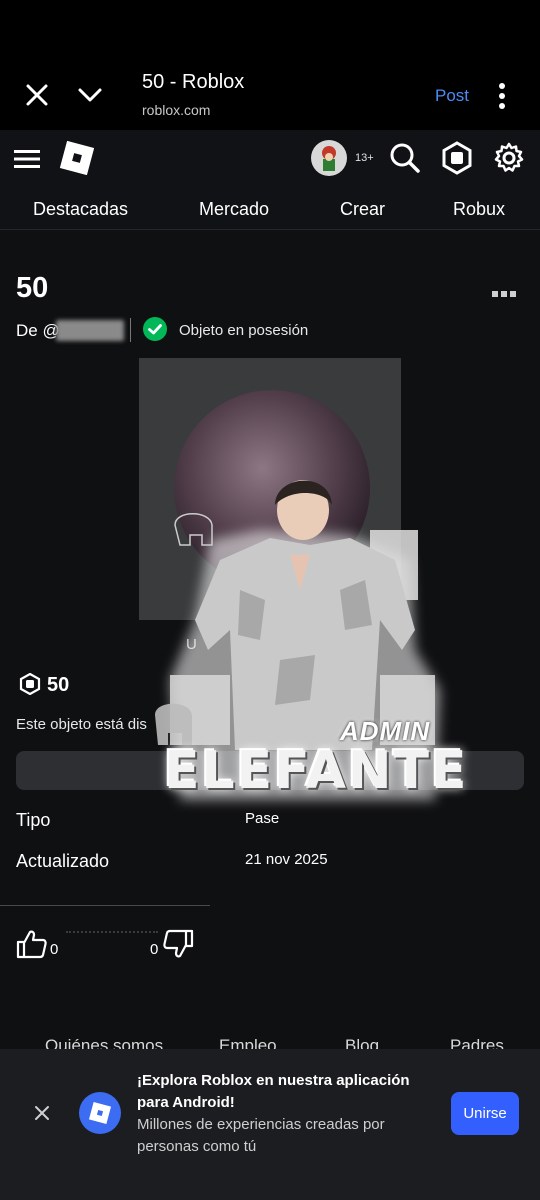 This screenshot has height=1200, width=540. What do you see at coordinates (38, 330) in the screenshot?
I see `creator-prefix: De @` at bounding box center [38, 330].